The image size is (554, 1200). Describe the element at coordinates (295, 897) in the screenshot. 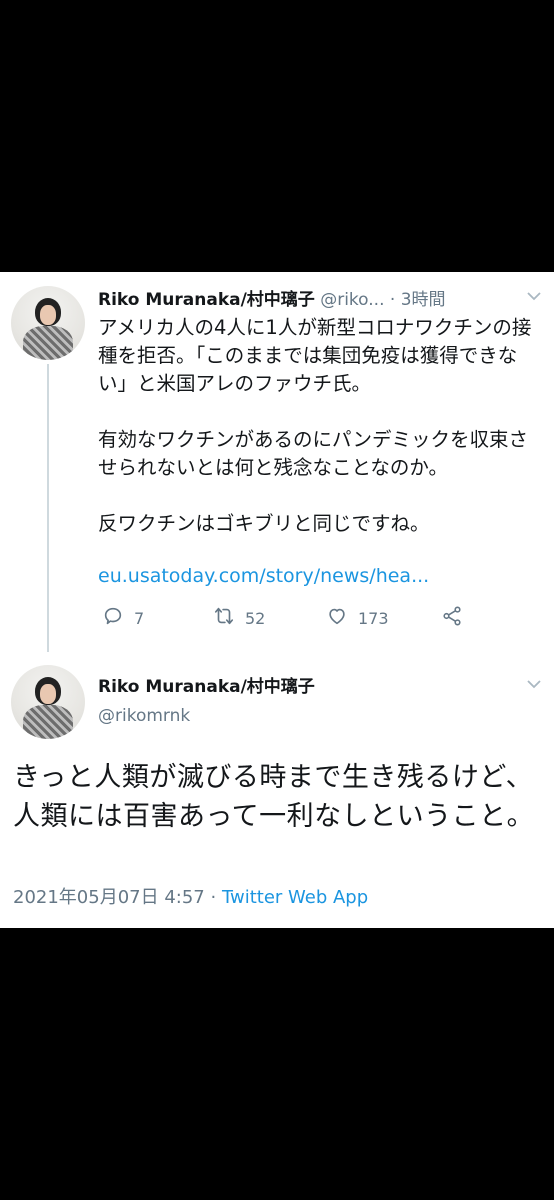

I see `tweet-source: Twitter Web App` at that location.